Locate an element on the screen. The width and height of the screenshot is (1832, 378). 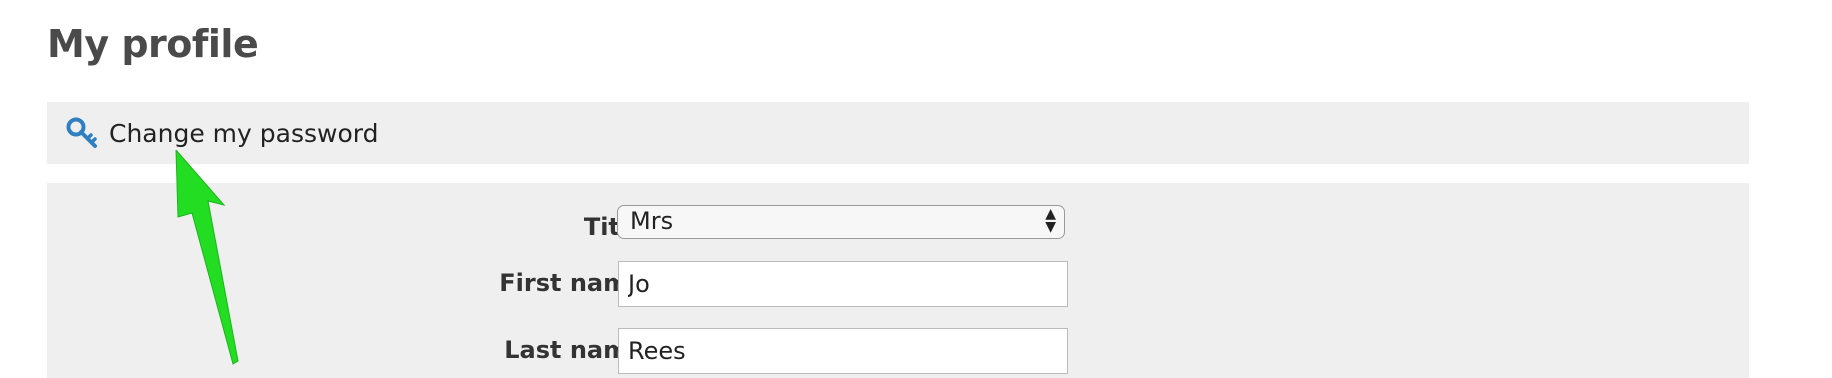
title-row: Title: Mrs ▲▼ is located at coordinates (898, 228).